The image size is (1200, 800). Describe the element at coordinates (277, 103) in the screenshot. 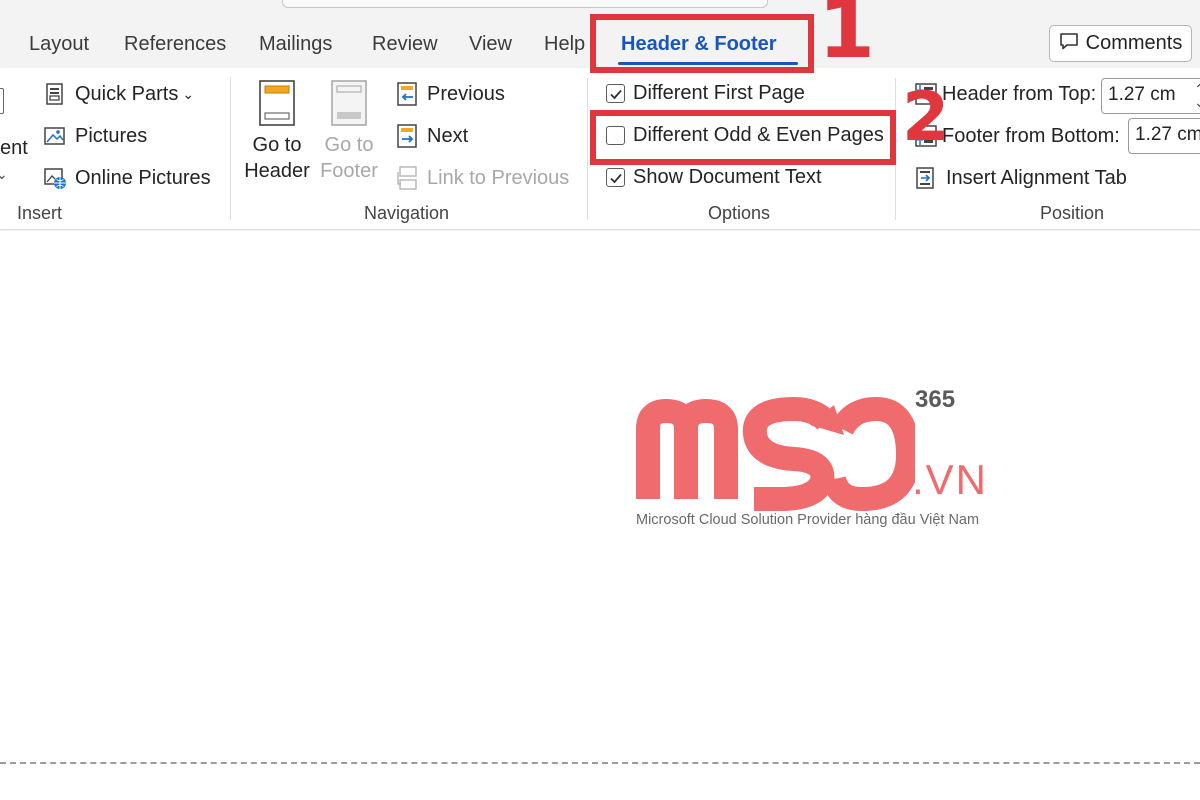

I see `go-to-header-icon` at that location.